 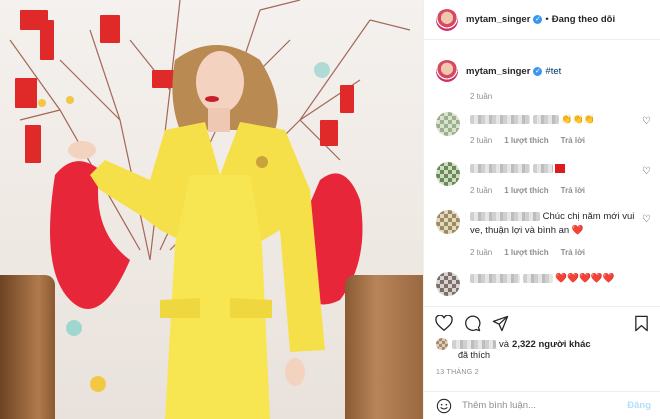 I want to click on comment-text: ❤️❤️❤️❤️❤️, so click(x=554, y=279).